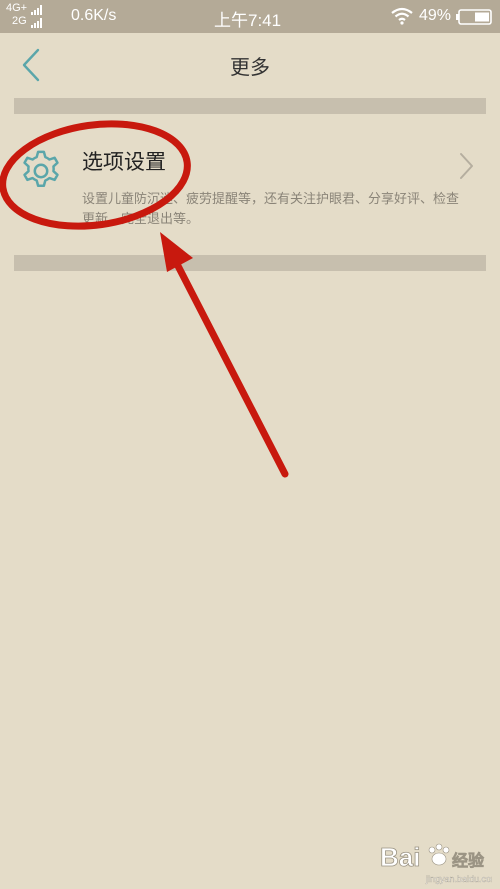  What do you see at coordinates (94, 15) in the screenshot?
I see `network-speed: 0.6K/s` at bounding box center [94, 15].